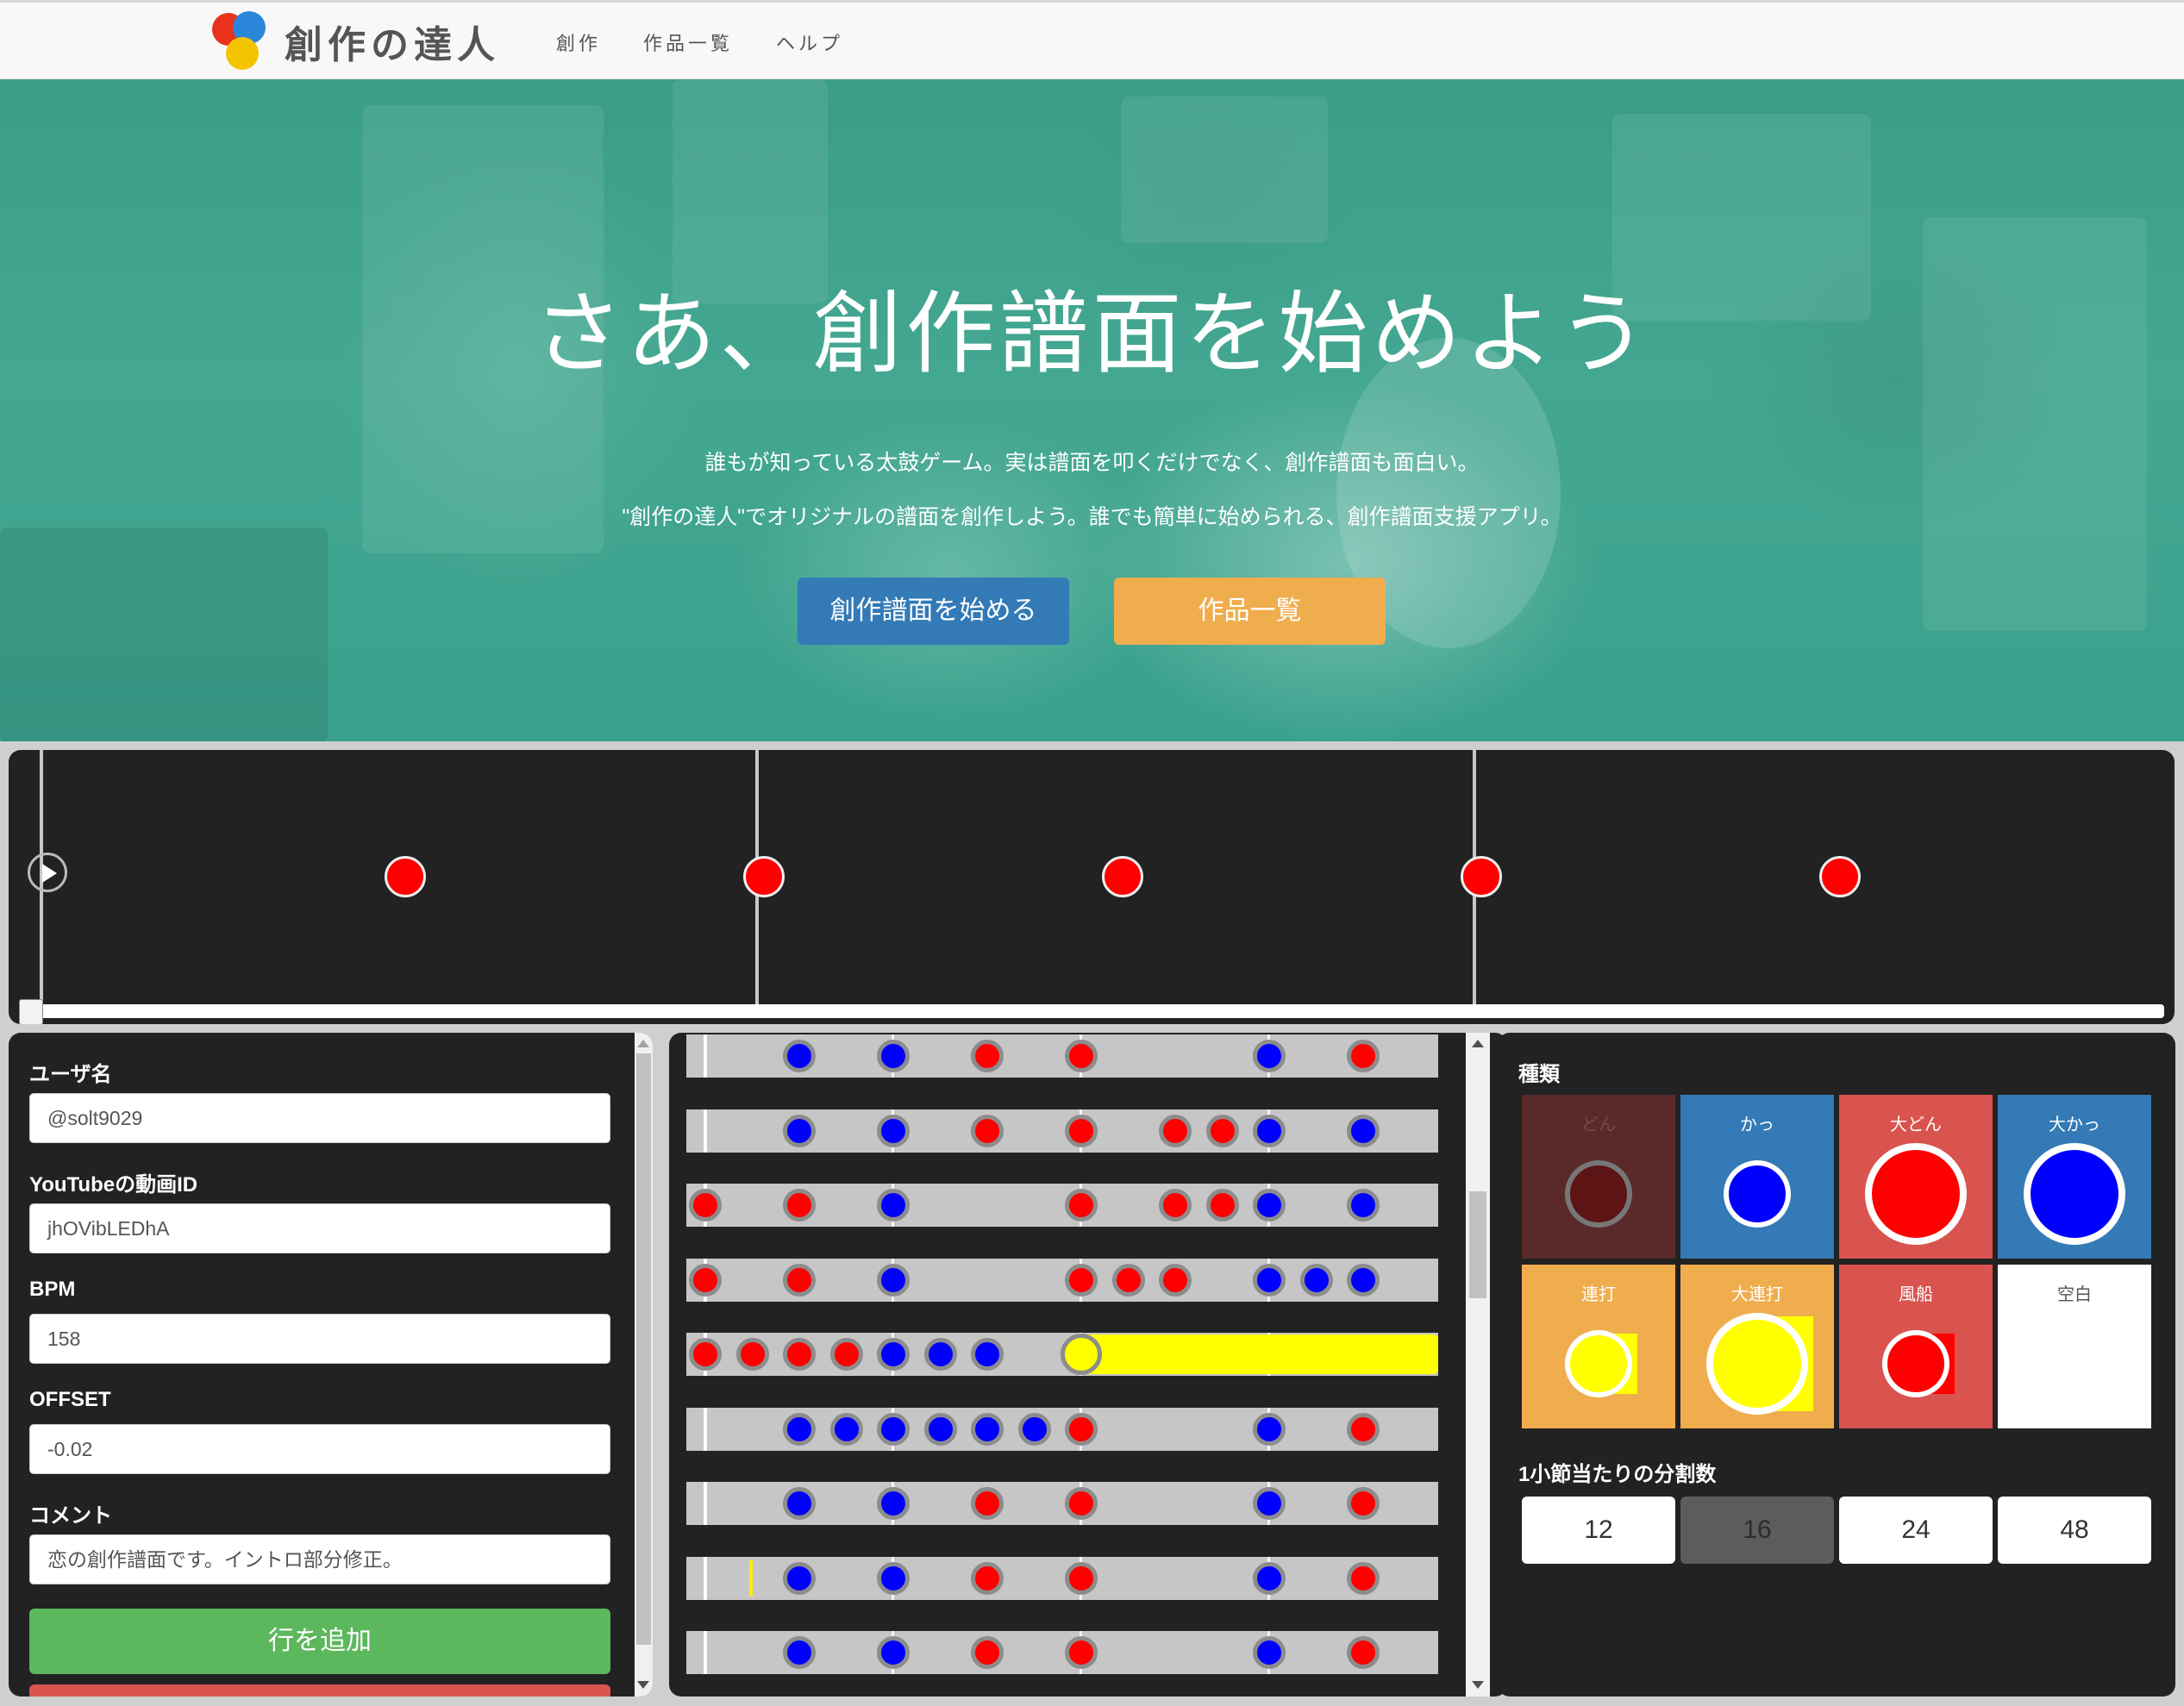 Image resolution: width=2184 pixels, height=1706 pixels. I want to click on note-type-4: 大かっ, so click(2075, 1177).